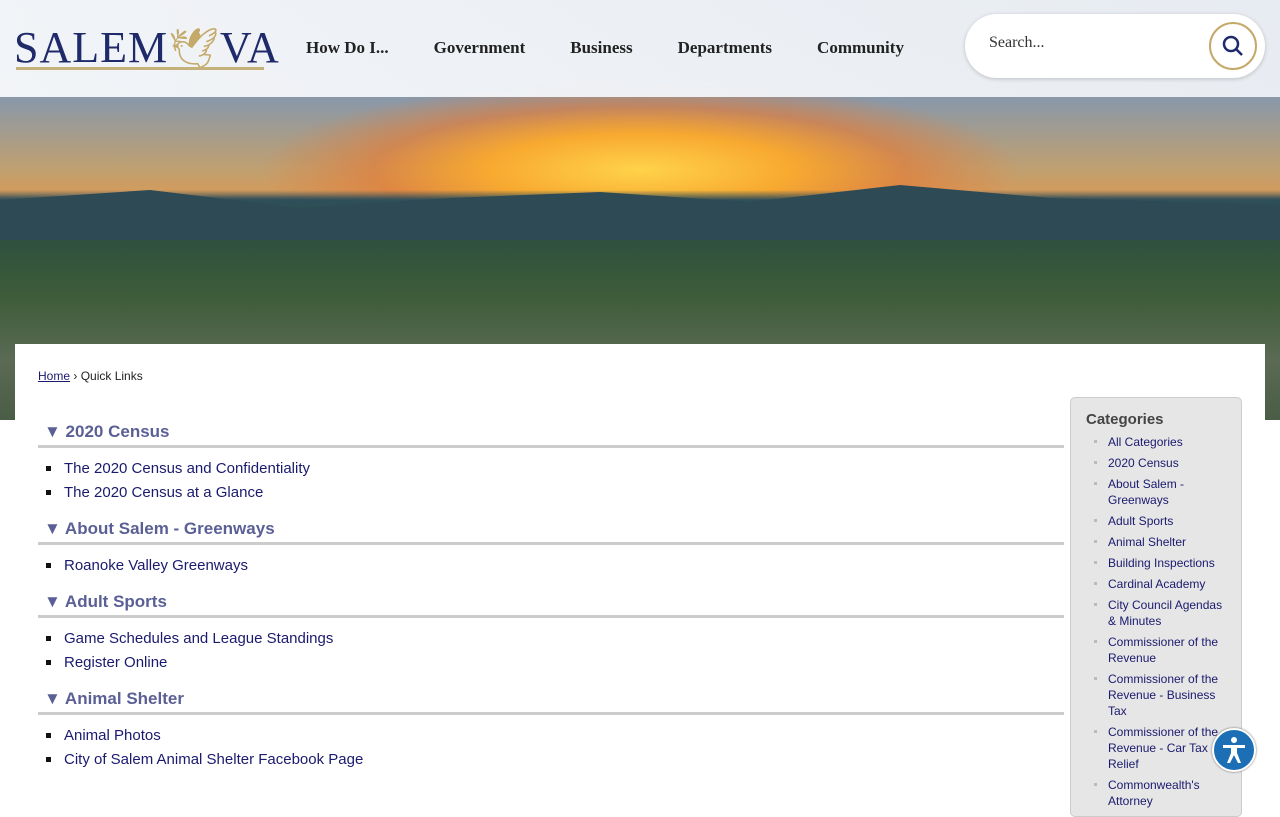 The width and height of the screenshot is (1280, 817). I want to click on quick-link: Register Online, so click(555, 662).